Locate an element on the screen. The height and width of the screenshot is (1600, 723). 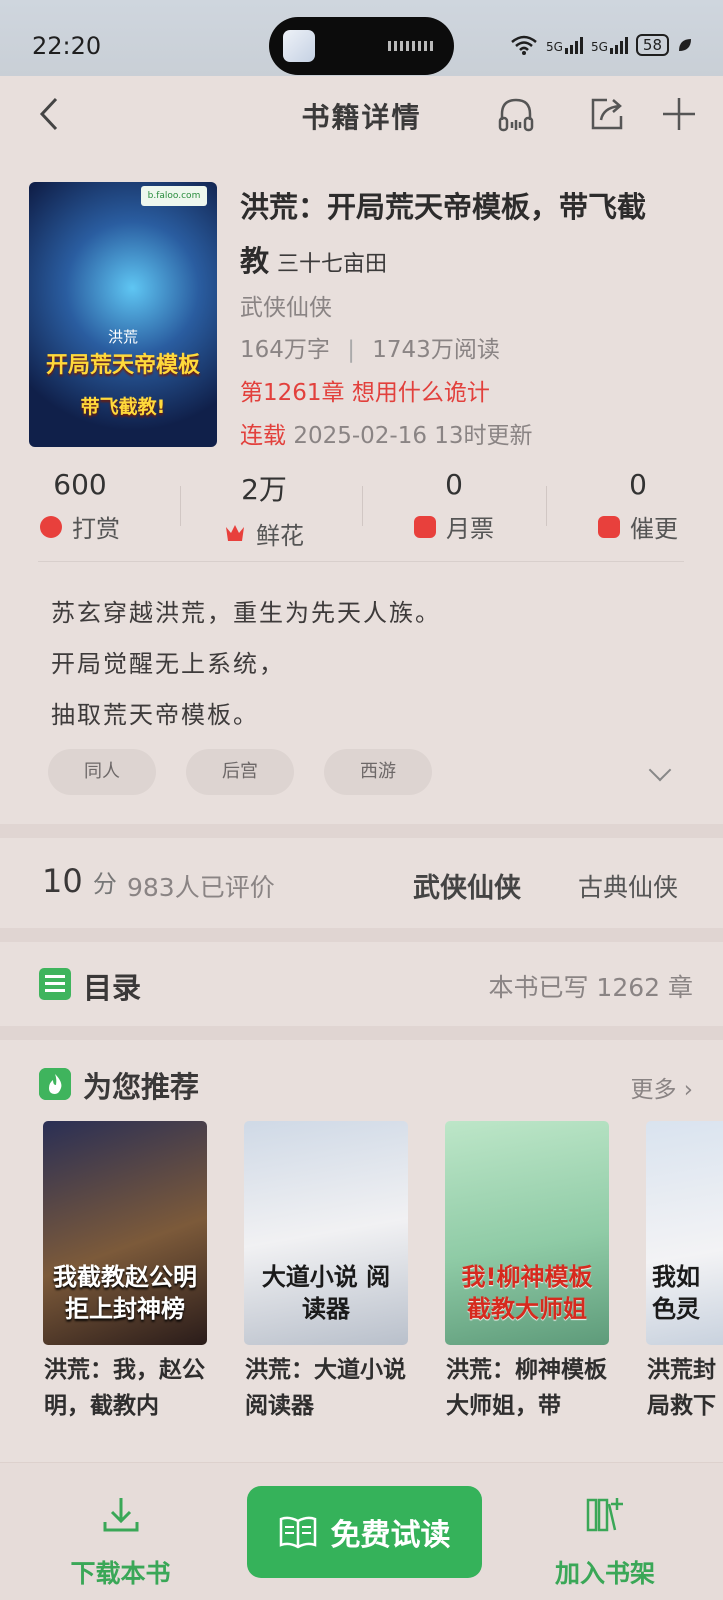
status-bar: 22:20 5G 5G 58 is located at coordinates (361, 38).